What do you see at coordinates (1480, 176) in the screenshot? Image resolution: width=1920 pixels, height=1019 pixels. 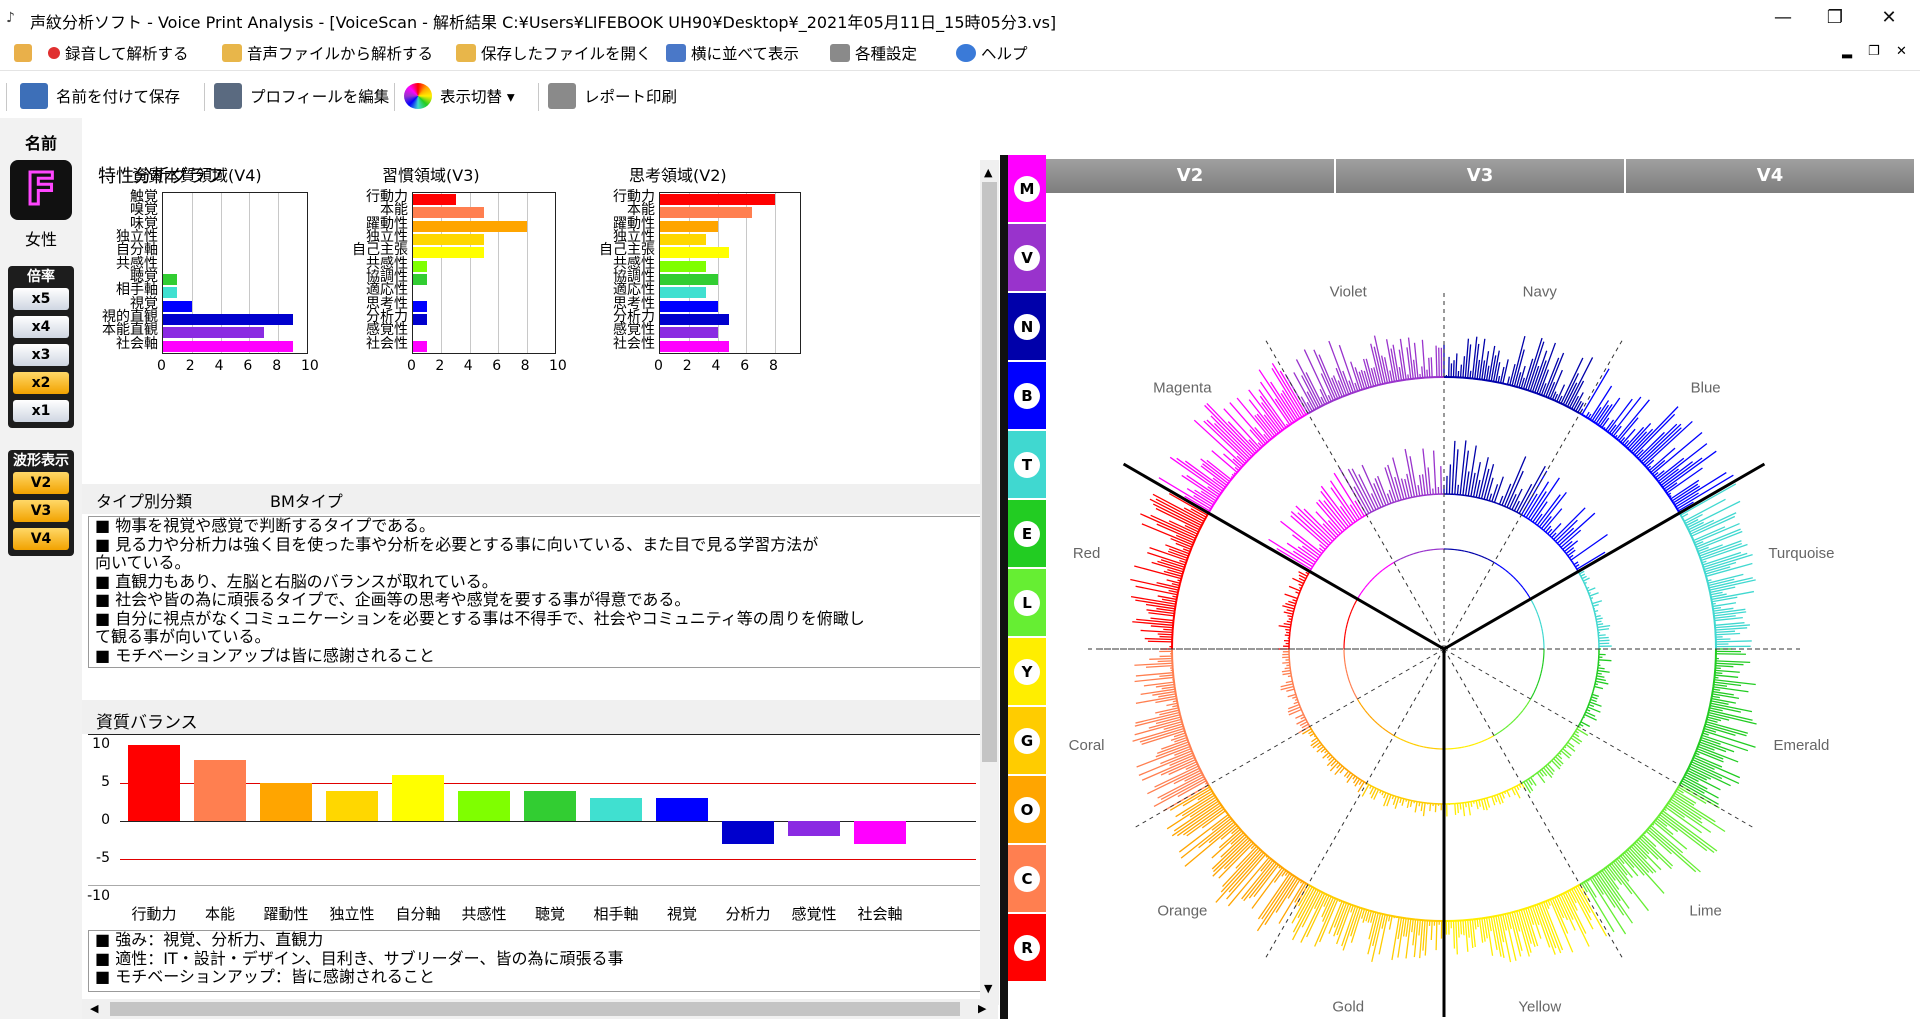 I see `header-v3: V3` at bounding box center [1480, 176].